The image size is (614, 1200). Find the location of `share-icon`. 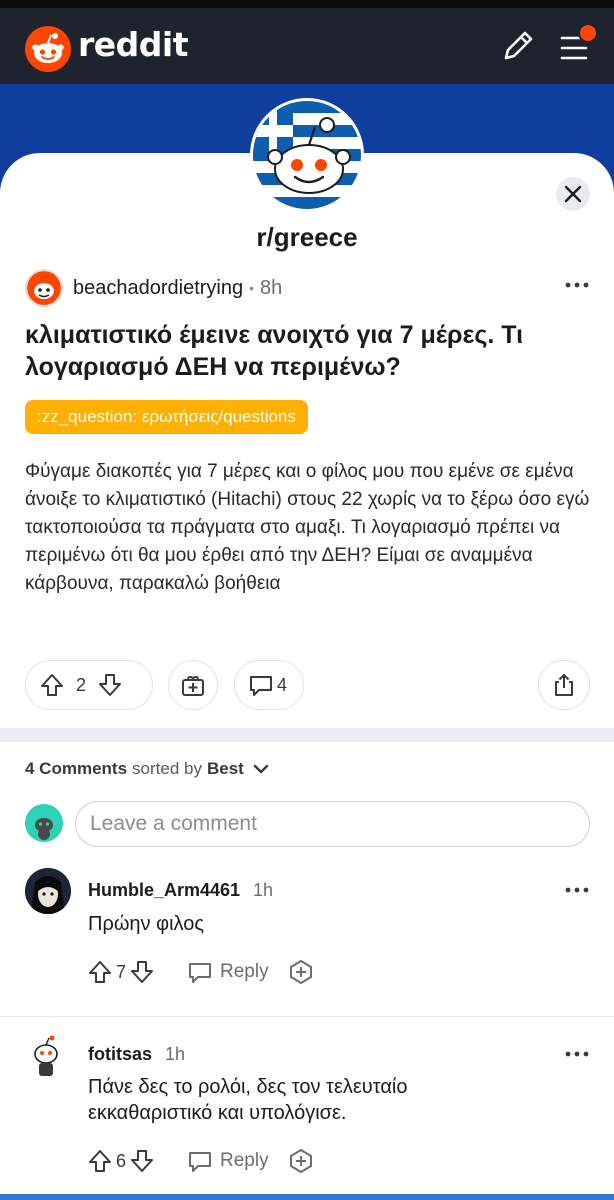

share-icon is located at coordinates (564, 685).